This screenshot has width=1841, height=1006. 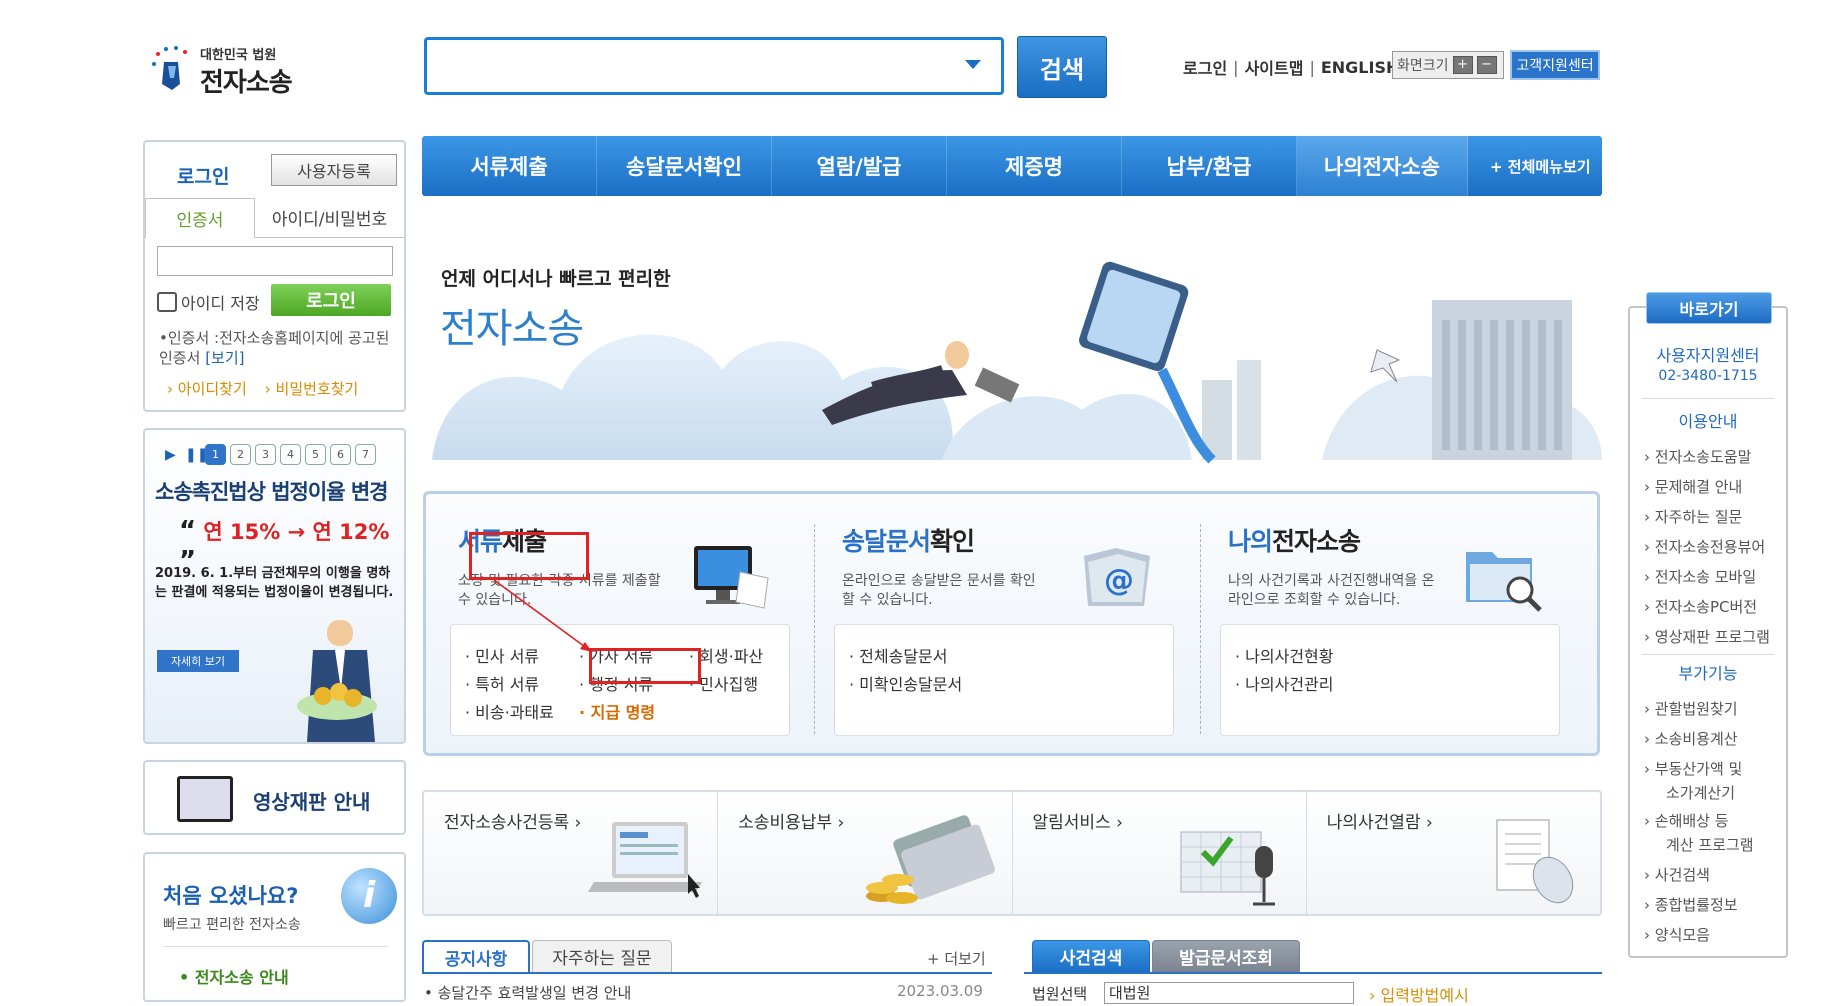 What do you see at coordinates (1677, 874) in the screenshot?
I see `quick-link: › 사건검색` at bounding box center [1677, 874].